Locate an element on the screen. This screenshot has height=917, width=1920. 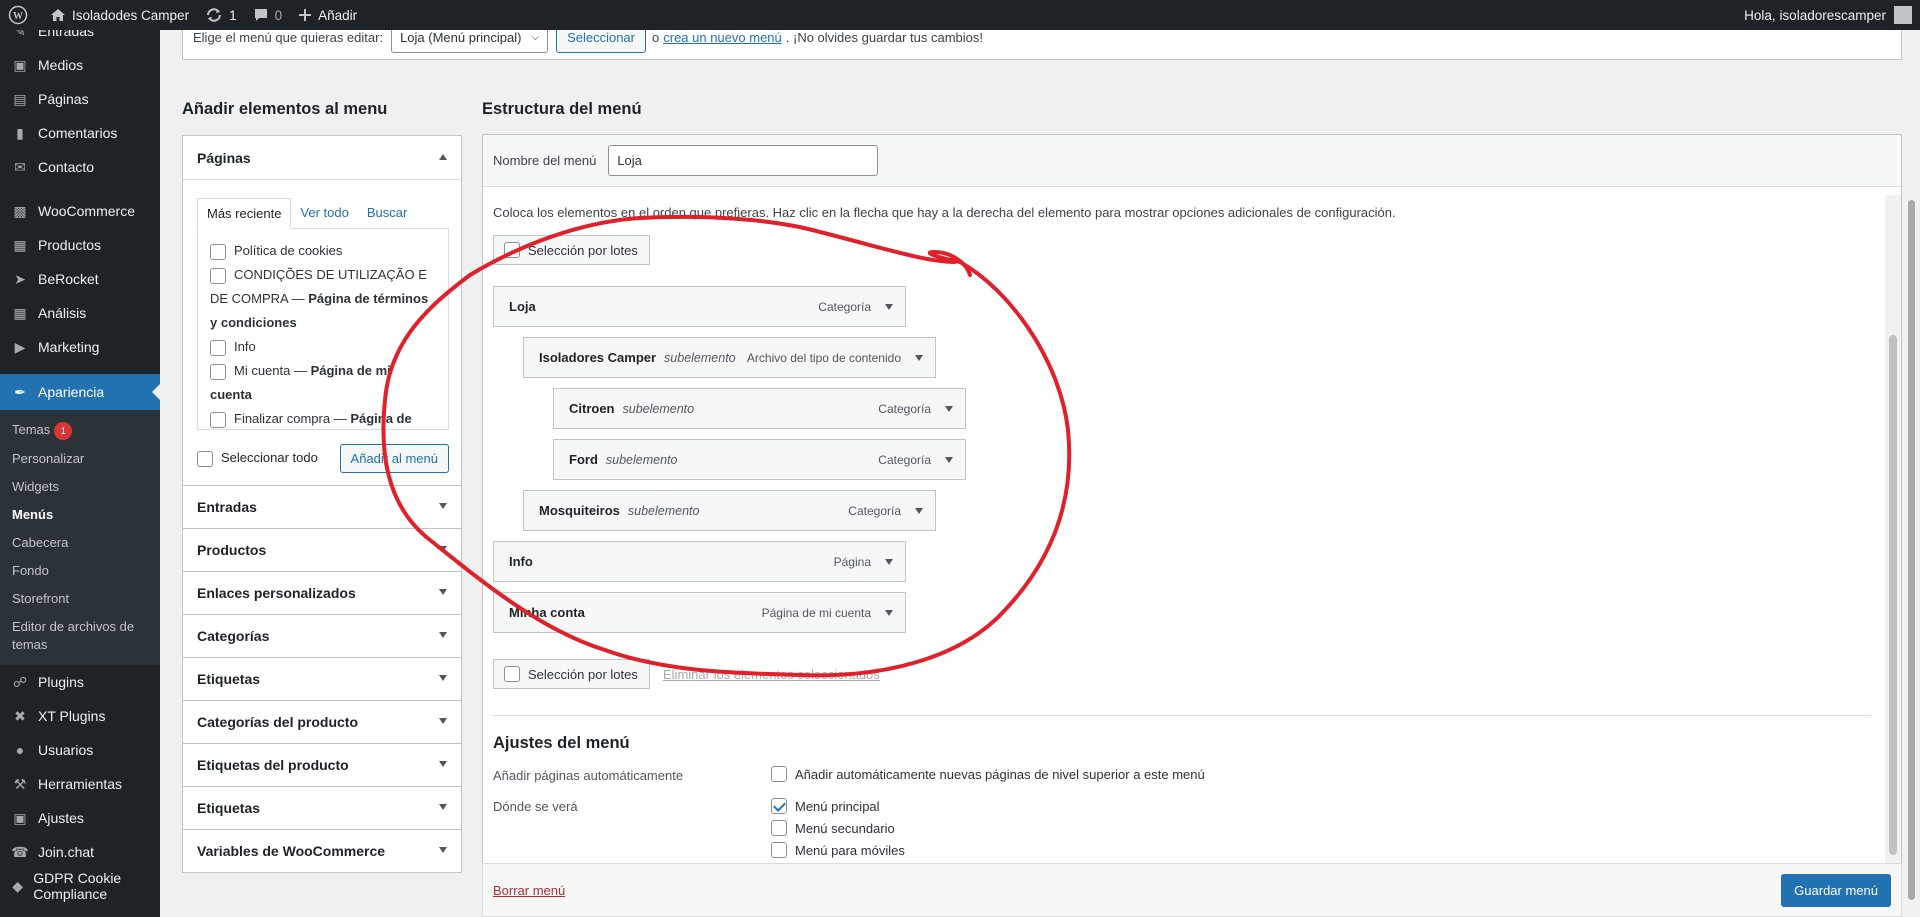
sidebar-item-apariencia: ✒ Apariencia is located at coordinates (80, 392).